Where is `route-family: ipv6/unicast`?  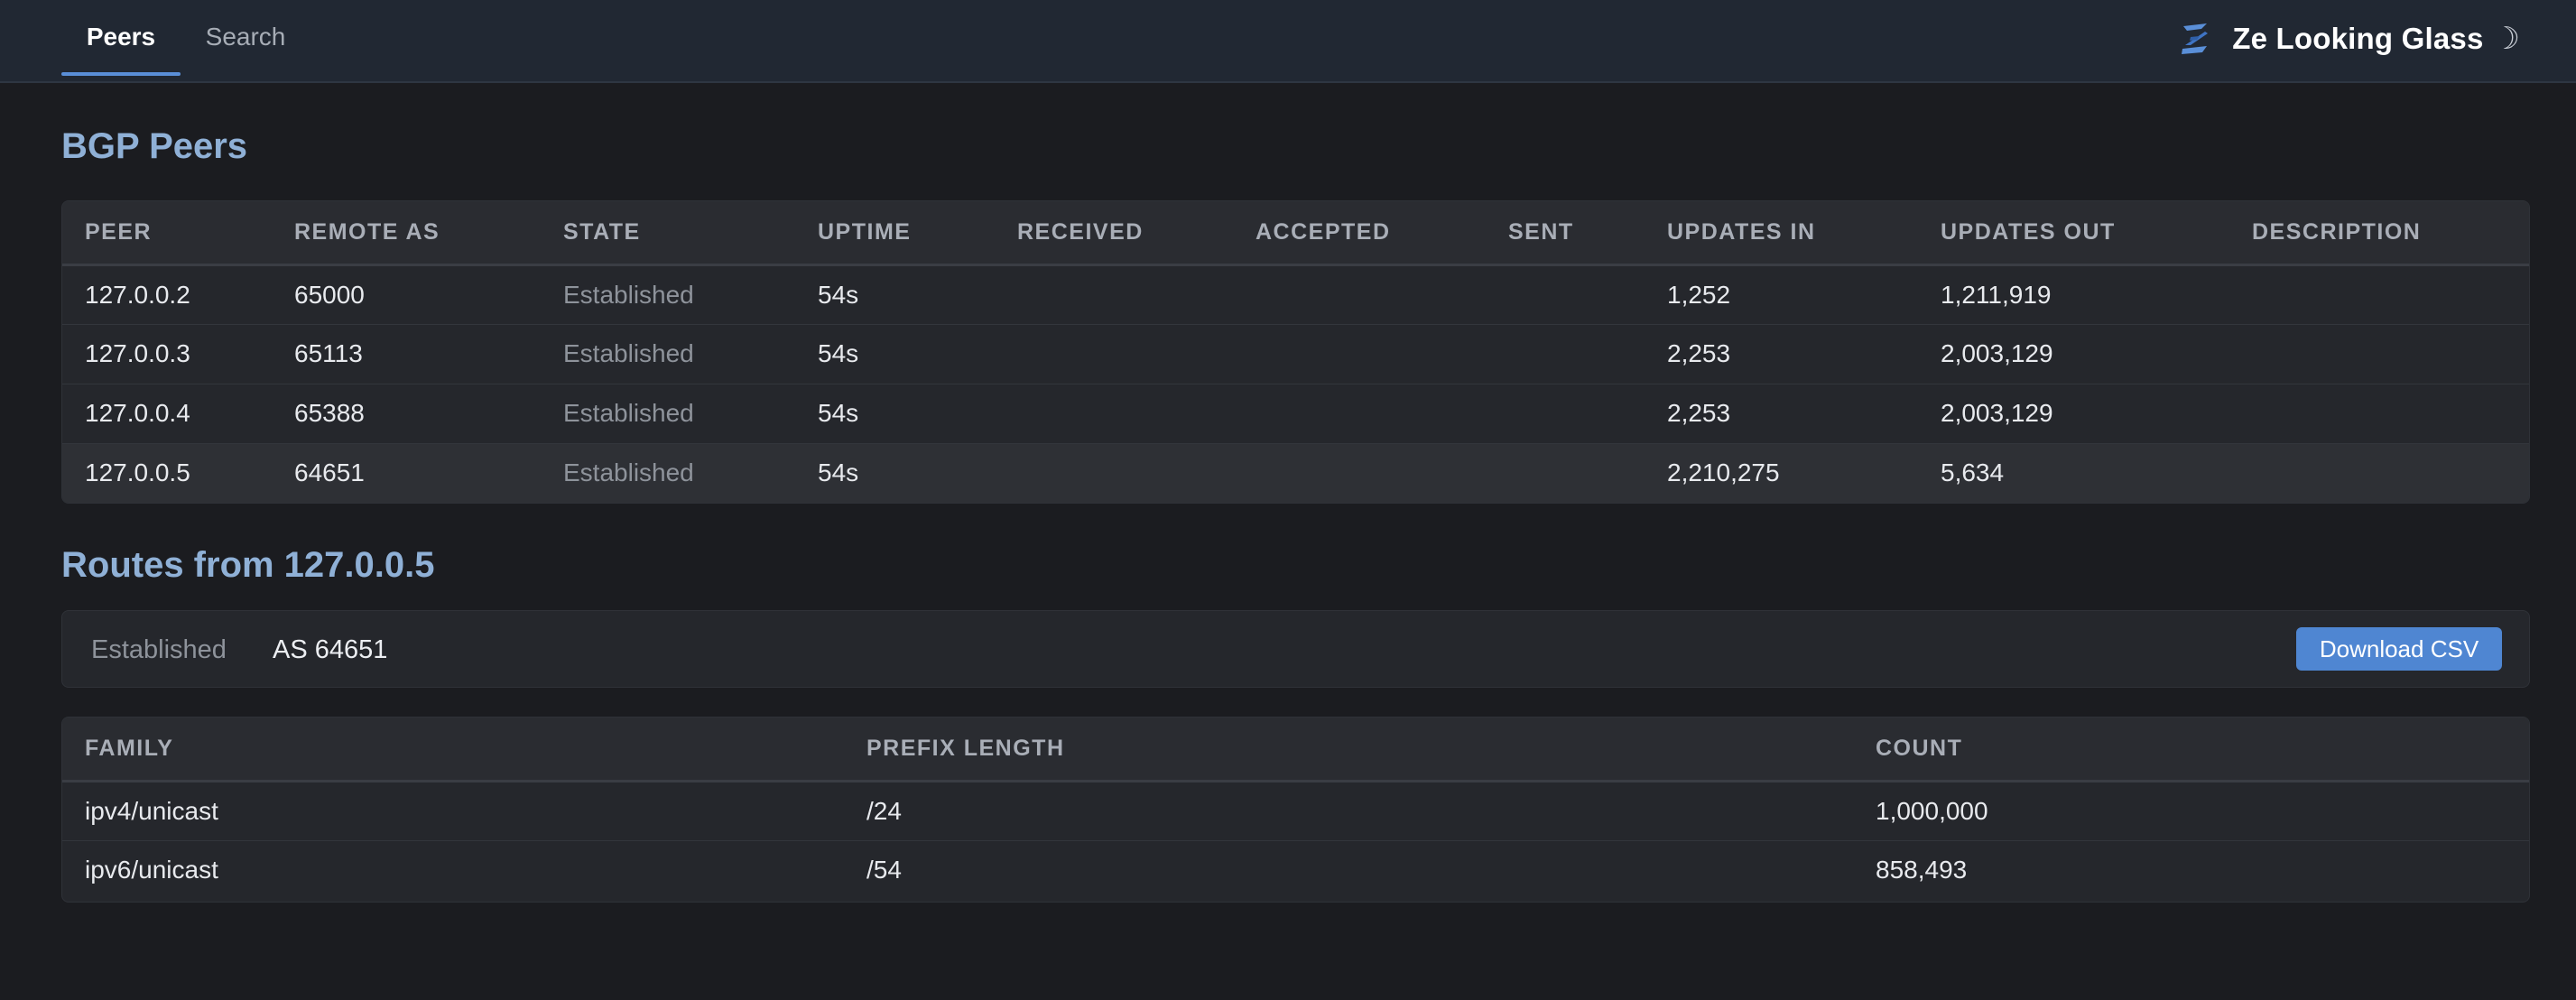 route-family: ipv6/unicast is located at coordinates (151, 870).